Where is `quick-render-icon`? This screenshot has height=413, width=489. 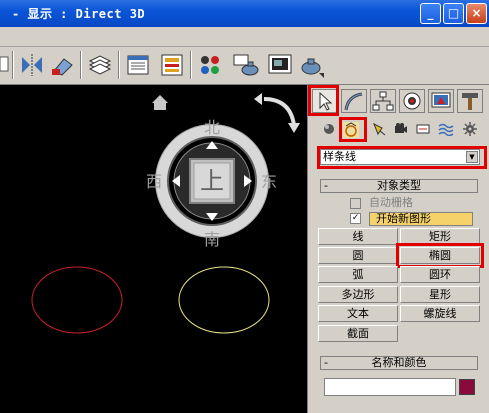
quick-render-icon is located at coordinates (312, 65).